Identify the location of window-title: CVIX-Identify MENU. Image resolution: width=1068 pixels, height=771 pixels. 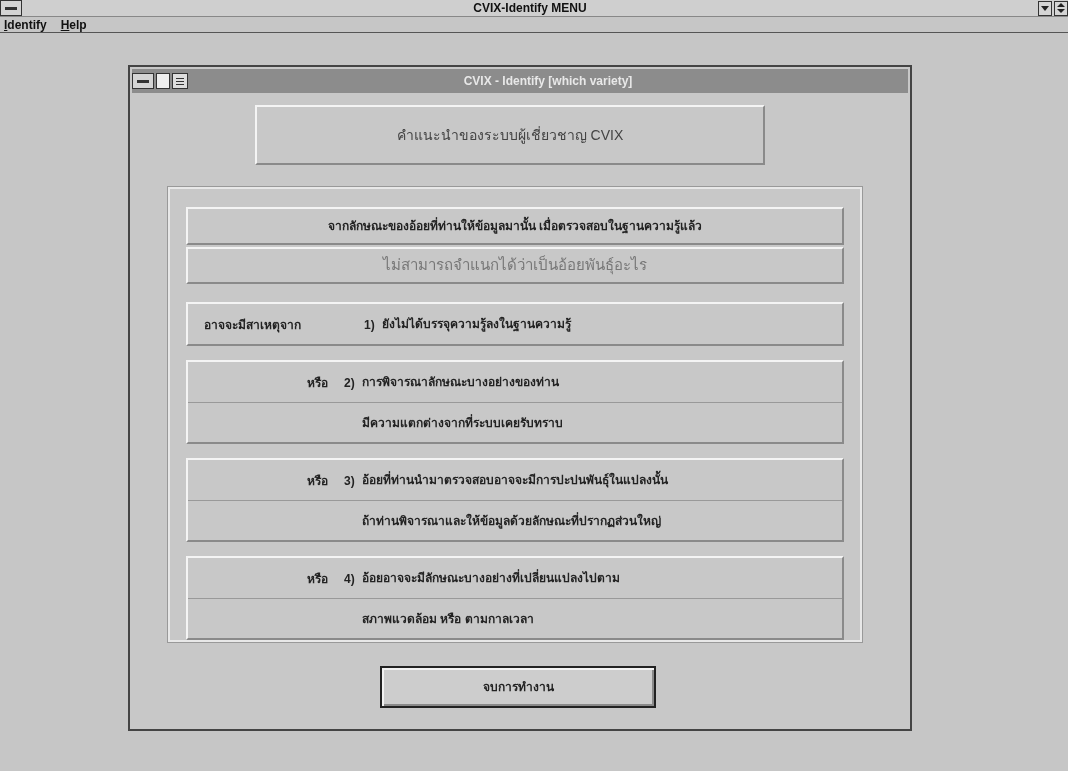
(530, 8).